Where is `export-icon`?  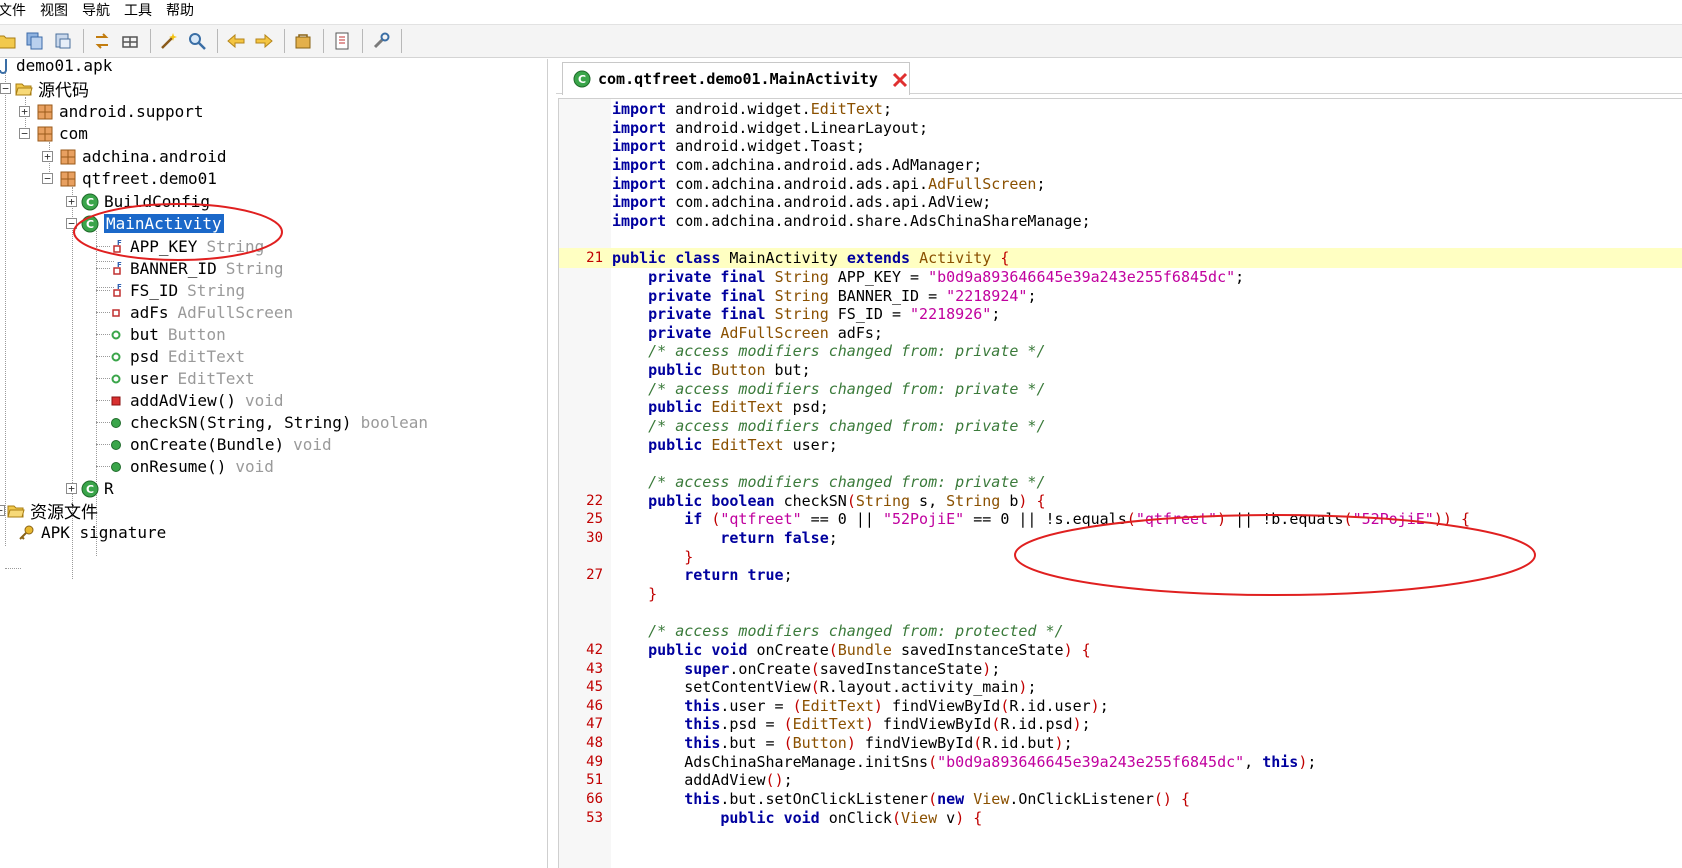 export-icon is located at coordinates (63, 41).